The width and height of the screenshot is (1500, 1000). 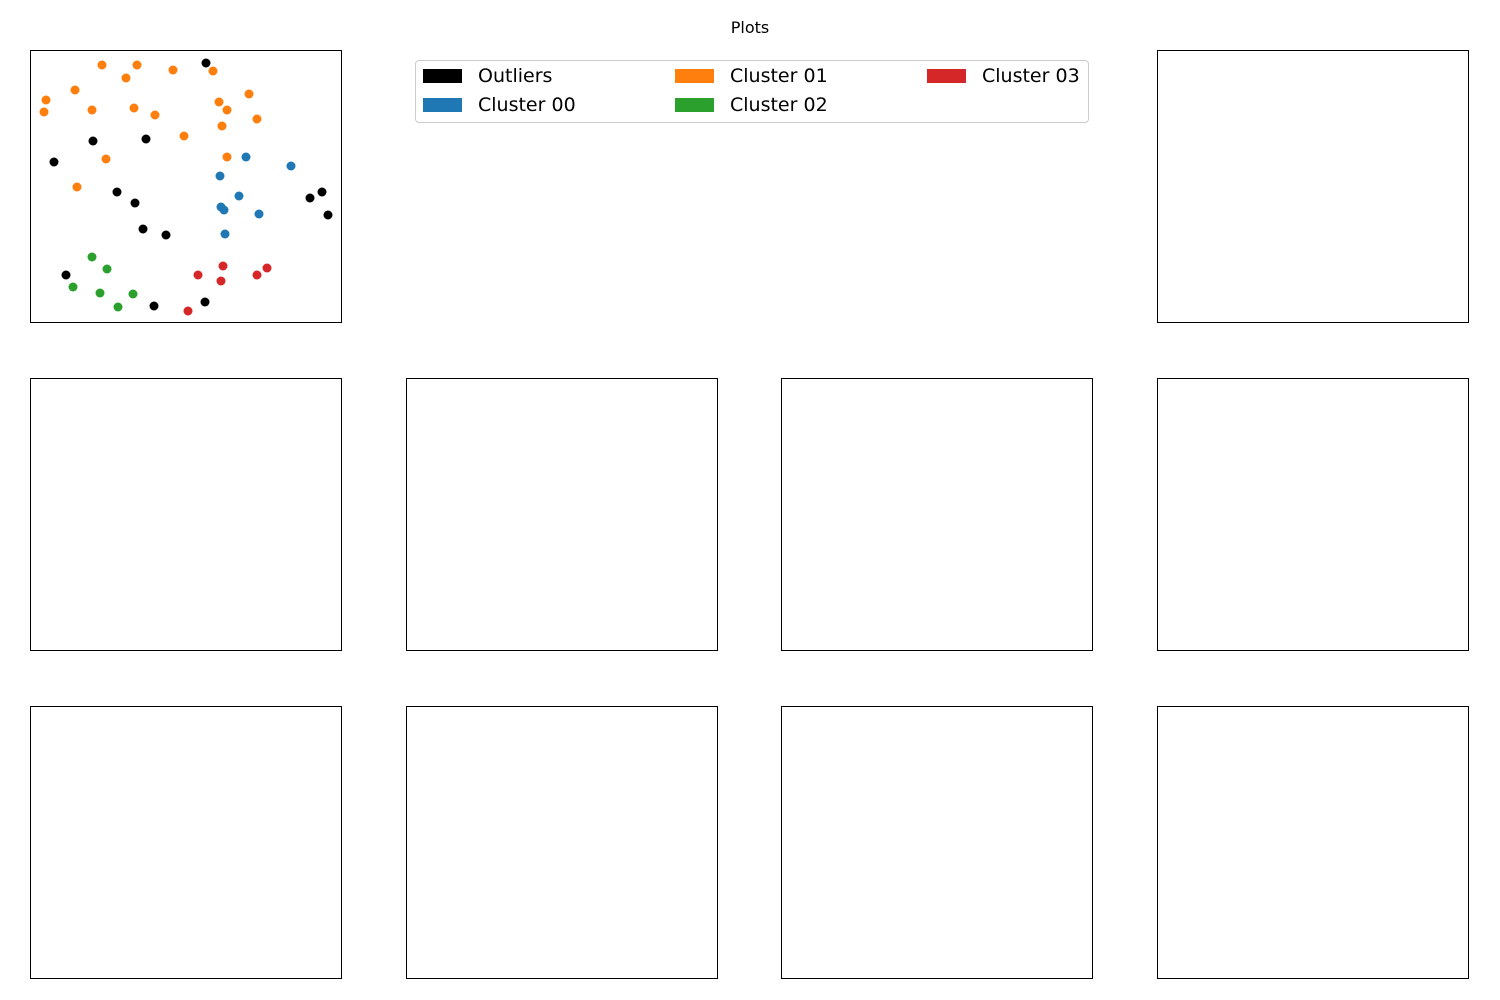 I want to click on legend-label: Cluster 00, so click(x=527, y=105).